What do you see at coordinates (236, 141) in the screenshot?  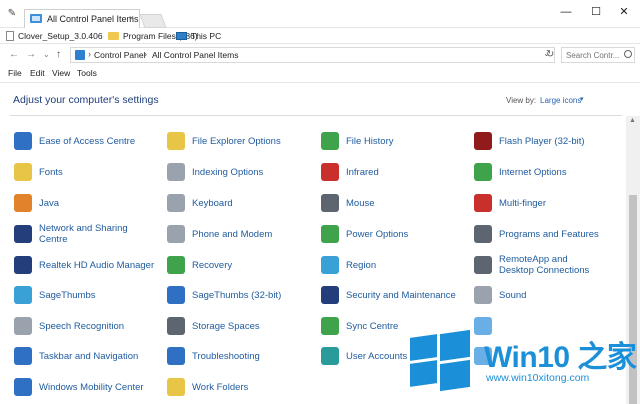 I see `cp-item-label: File Explorer Options` at bounding box center [236, 141].